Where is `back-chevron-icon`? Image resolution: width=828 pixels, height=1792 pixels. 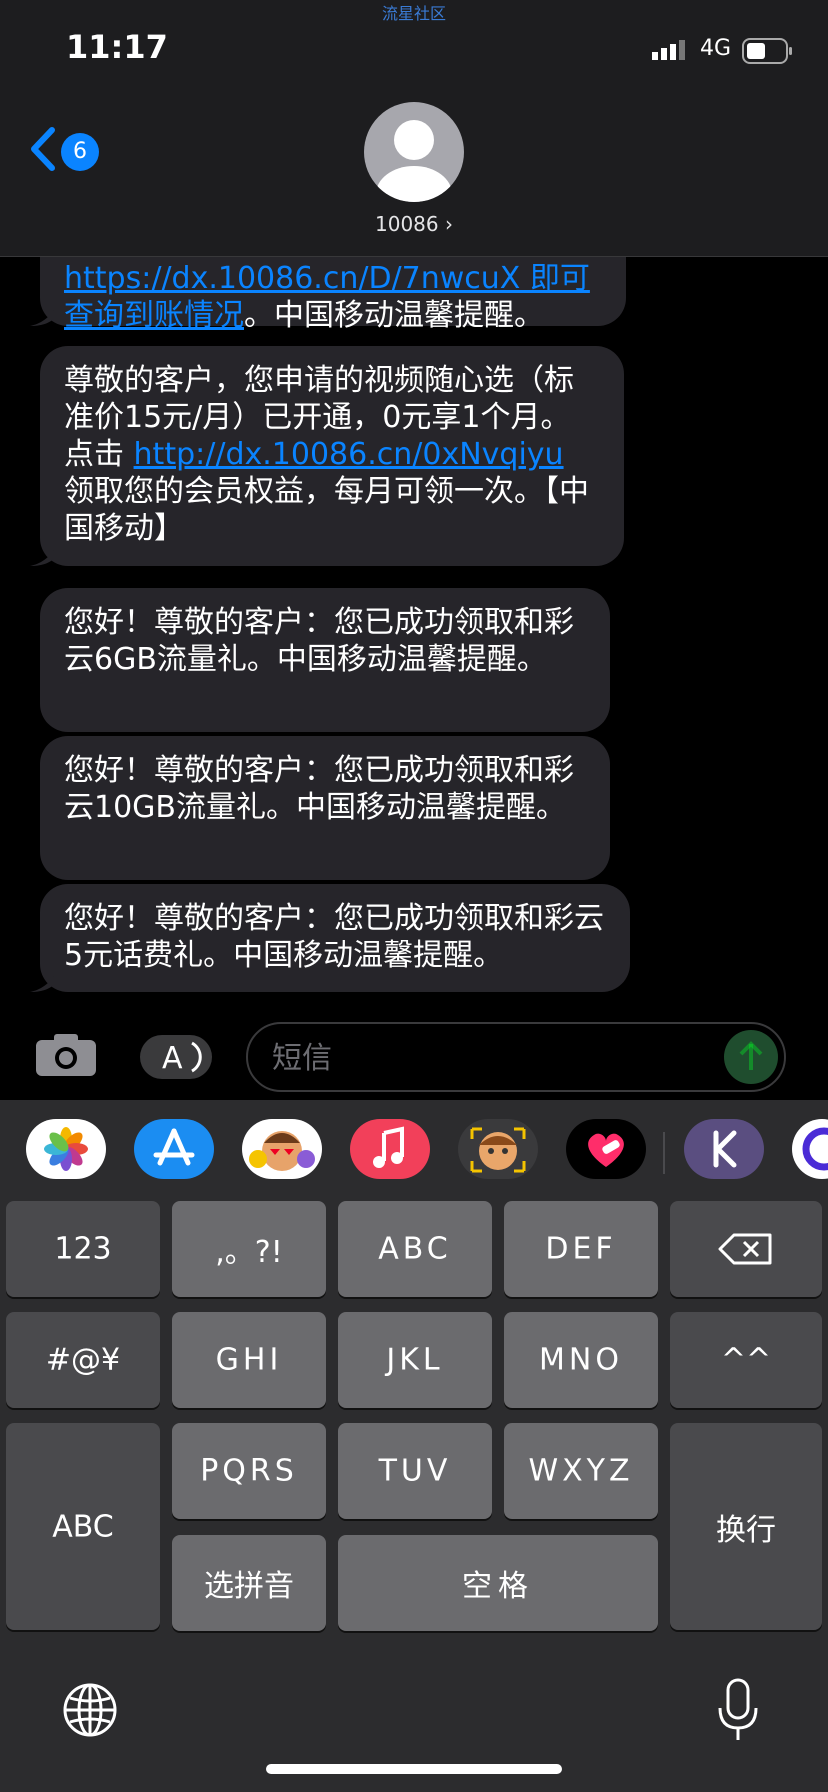 back-chevron-icon is located at coordinates (43, 151).